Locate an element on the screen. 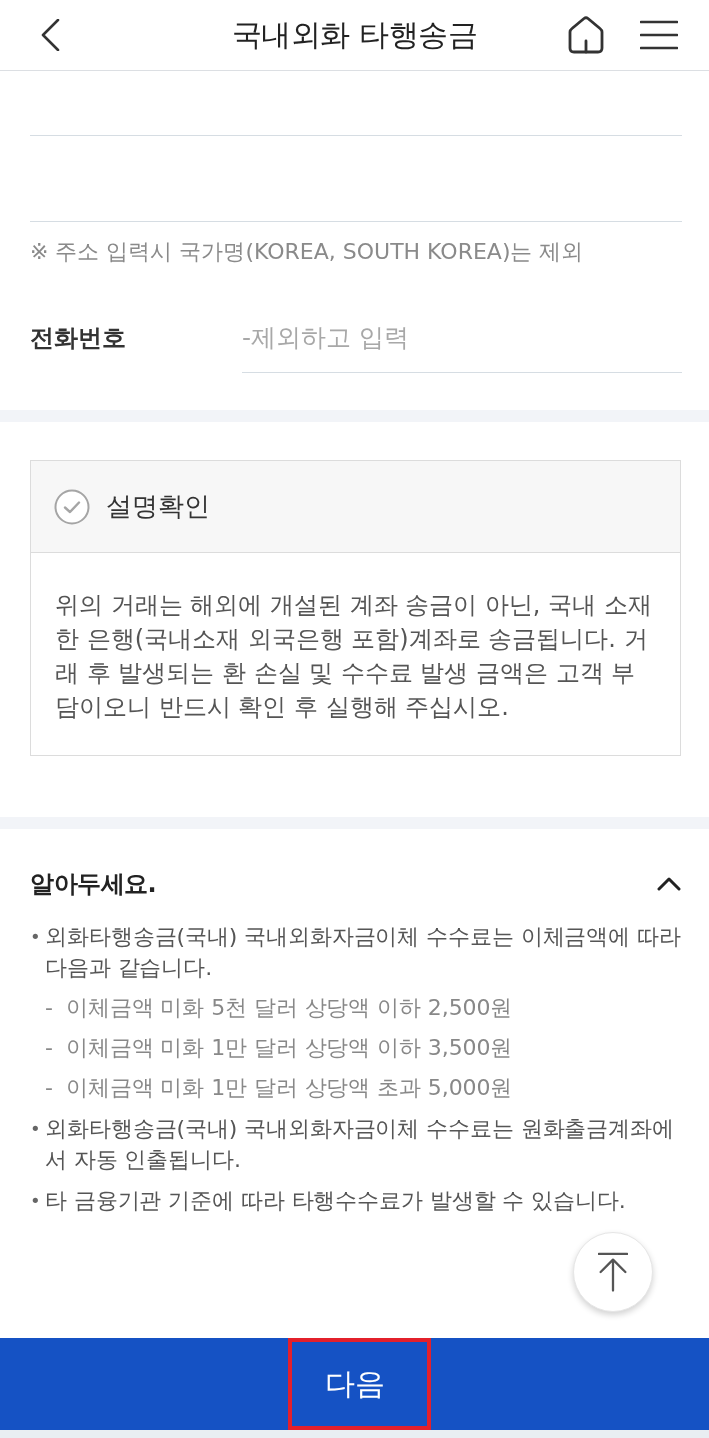 The width and height of the screenshot is (709, 1438). chevron-left-icon is located at coordinates (50, 35).